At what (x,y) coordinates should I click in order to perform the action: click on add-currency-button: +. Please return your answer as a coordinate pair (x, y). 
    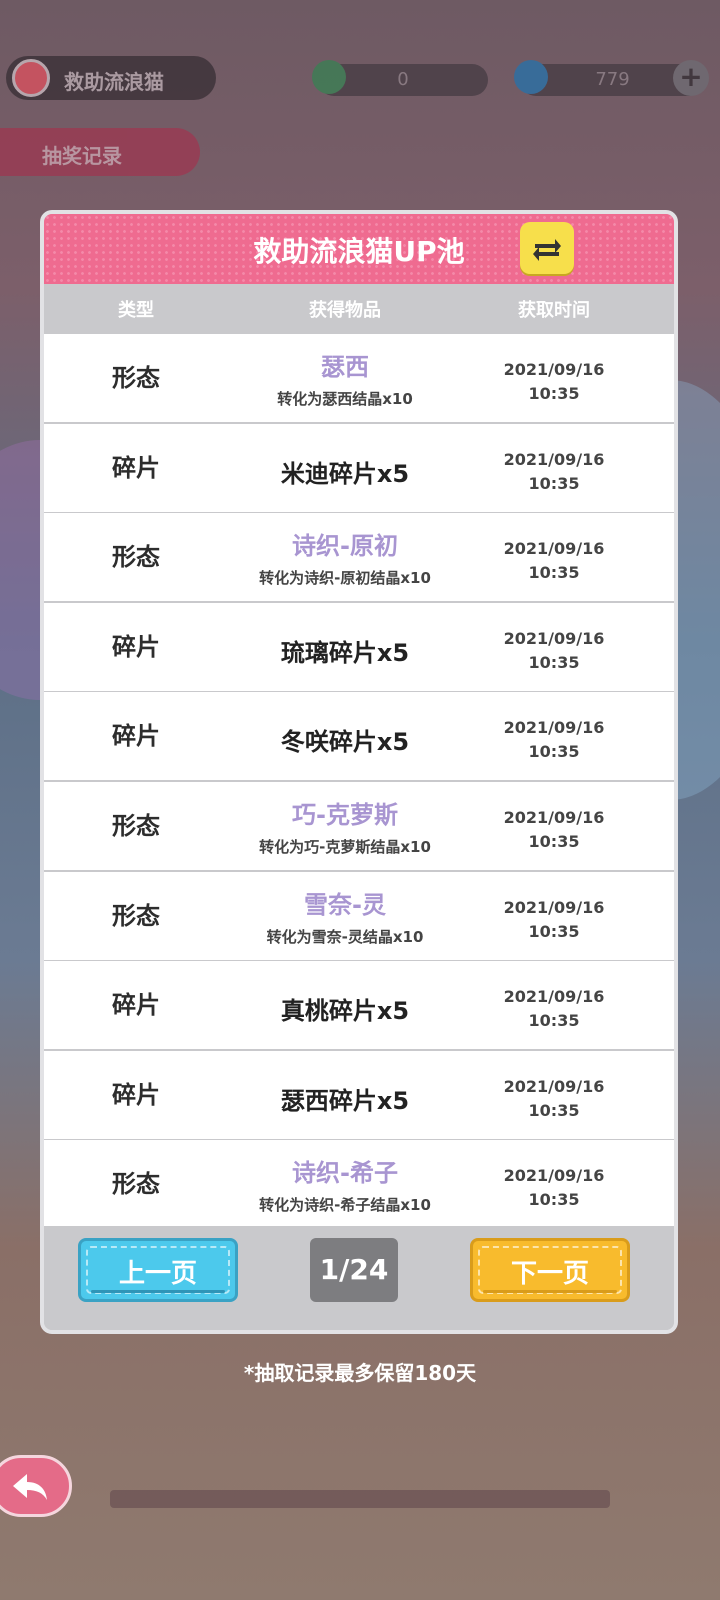
    Looking at the image, I should click on (691, 78).